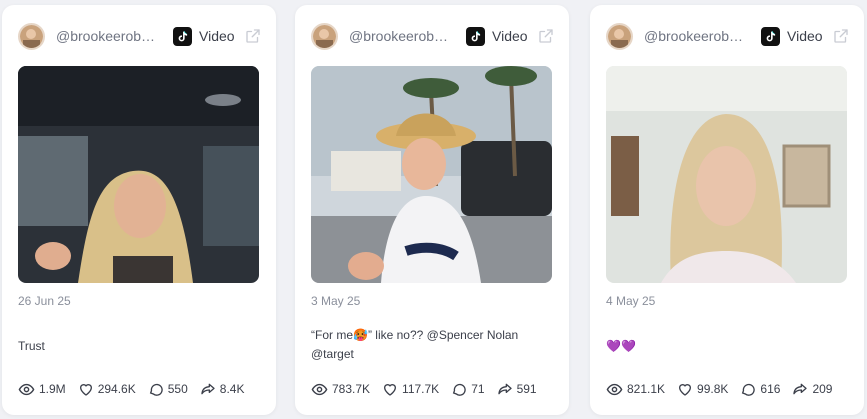 This screenshot has height=419, width=867. I want to click on comments-stat: 616, so click(760, 389).